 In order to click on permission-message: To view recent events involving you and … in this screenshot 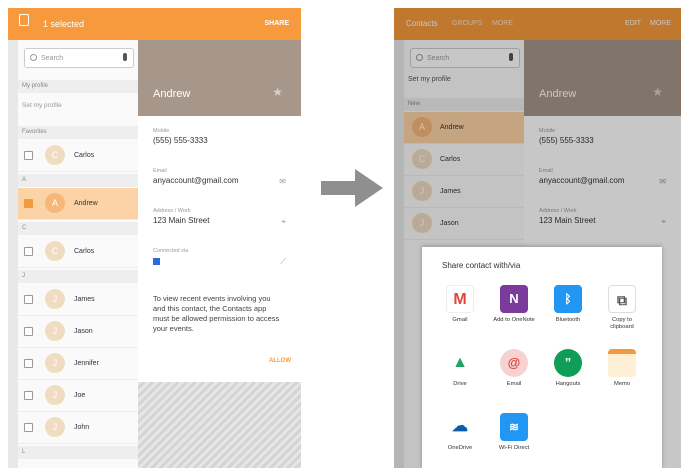, I will do `click(216, 313)`.